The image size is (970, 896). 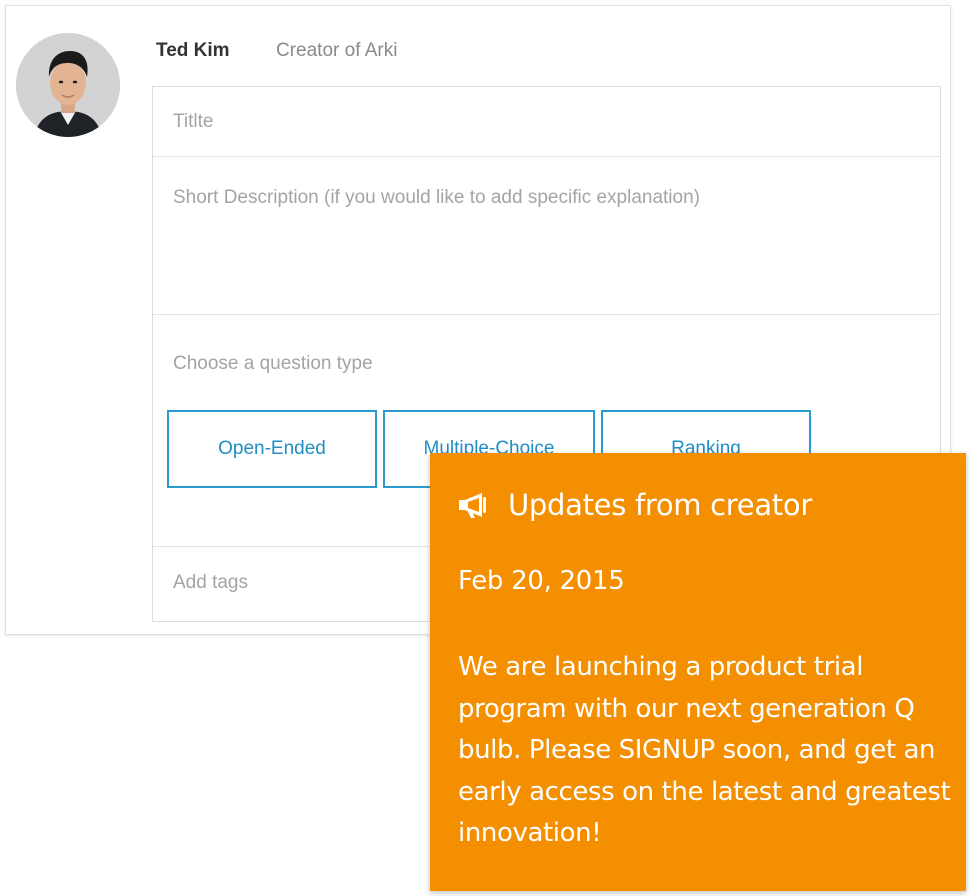 I want to click on popup-title: Updates from creator, so click(x=660, y=505).